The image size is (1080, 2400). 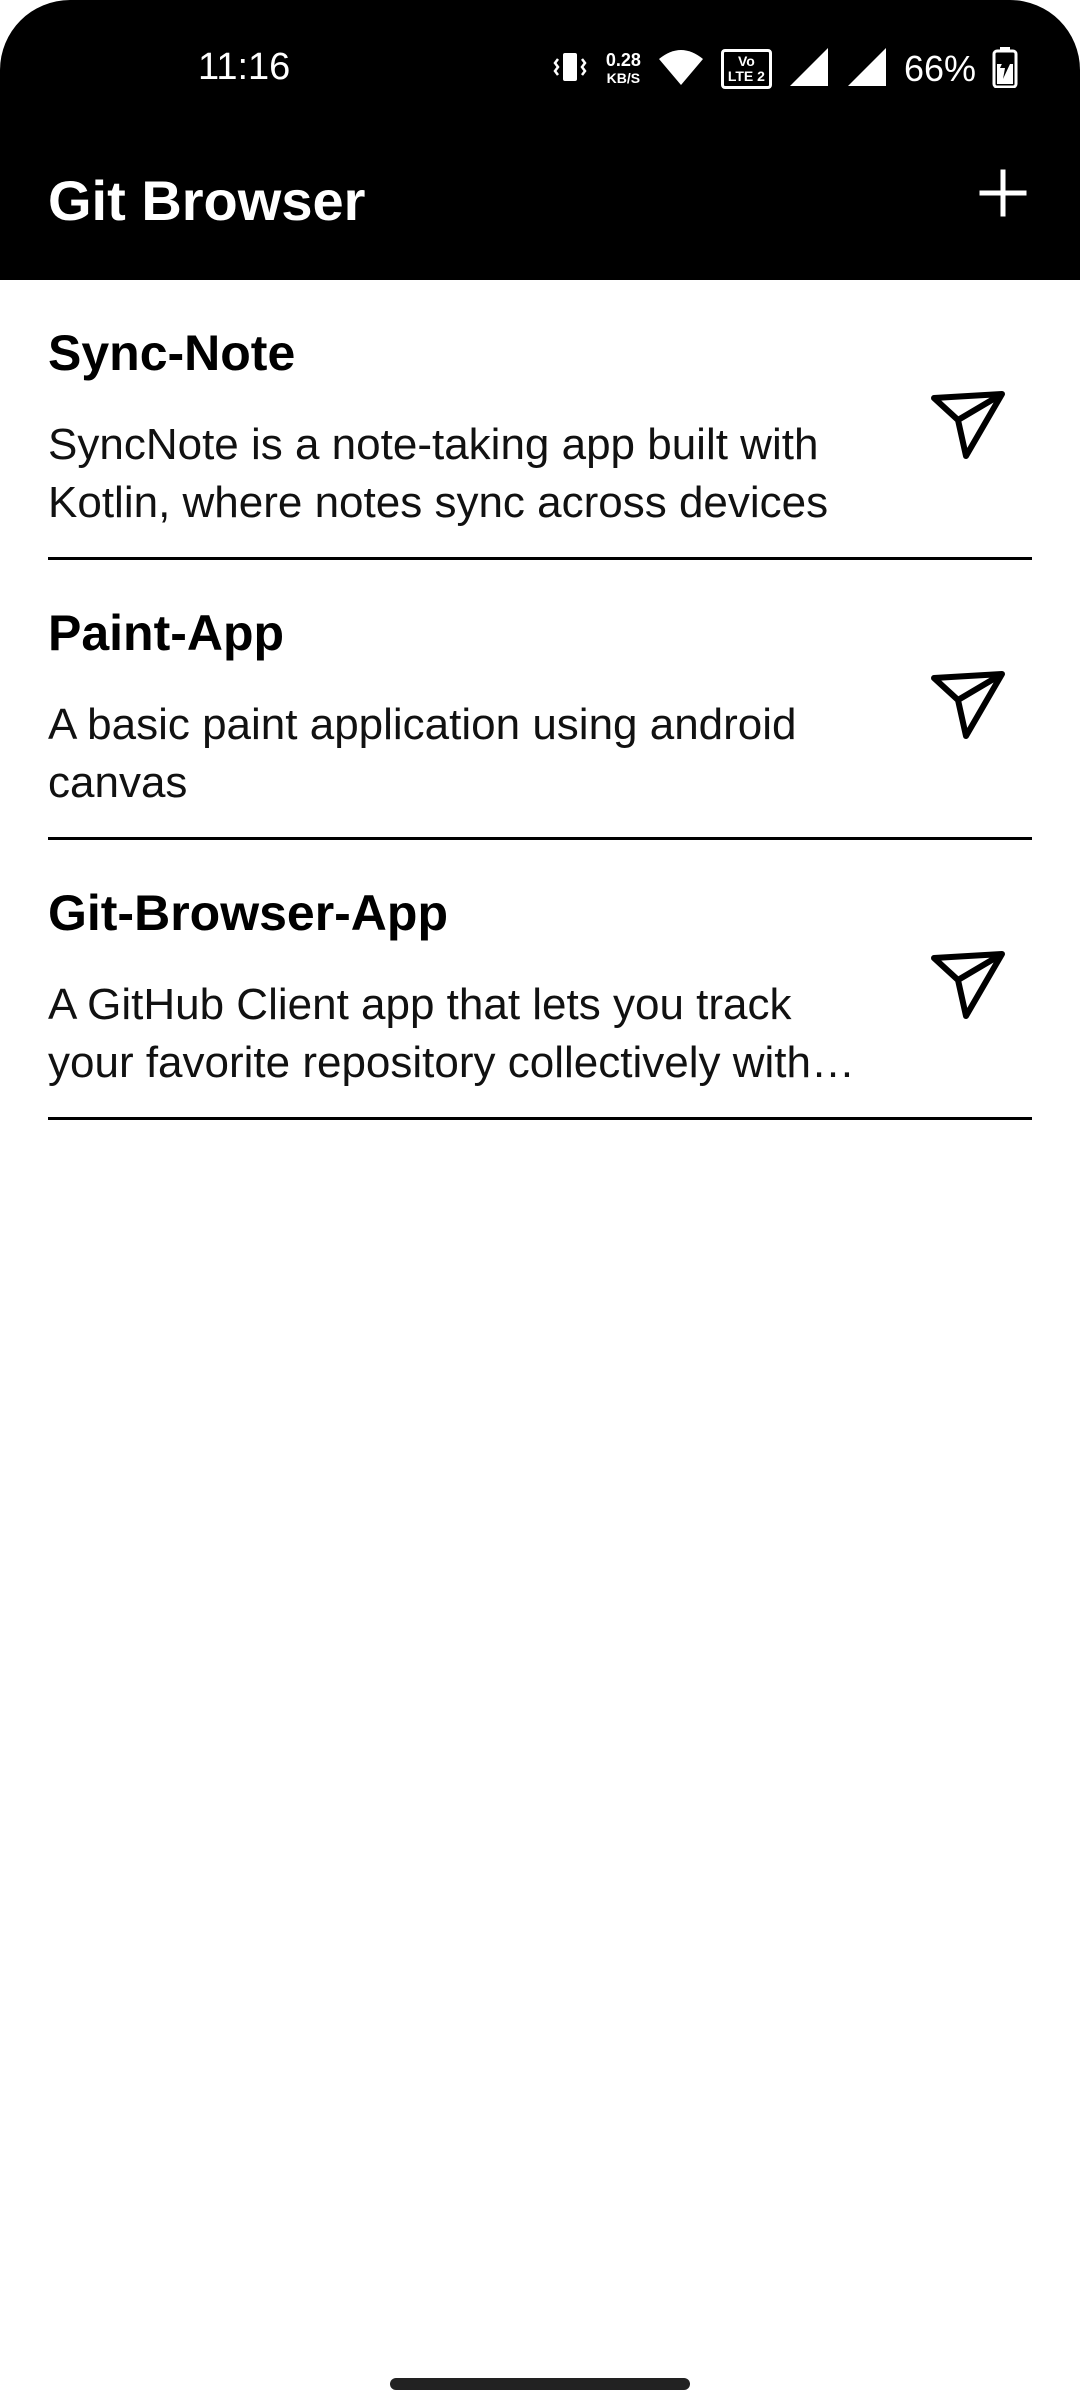 I want to click on page-title: Git Browser, so click(x=207, y=200).